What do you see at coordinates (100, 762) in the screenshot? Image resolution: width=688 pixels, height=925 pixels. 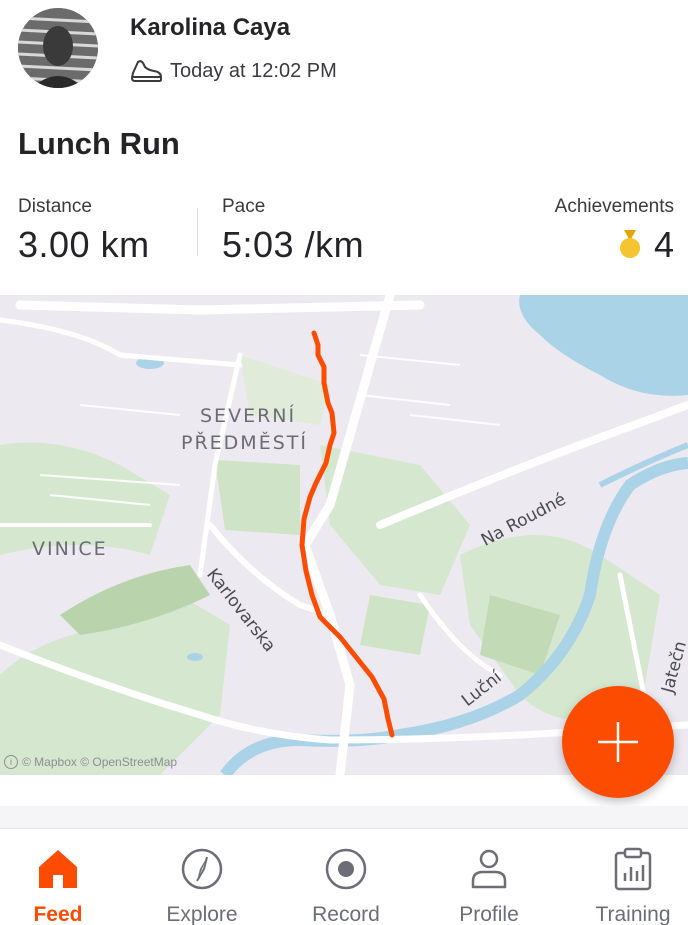 I see `attribution-text: © Mapbox © OpenStreetMap` at bounding box center [100, 762].